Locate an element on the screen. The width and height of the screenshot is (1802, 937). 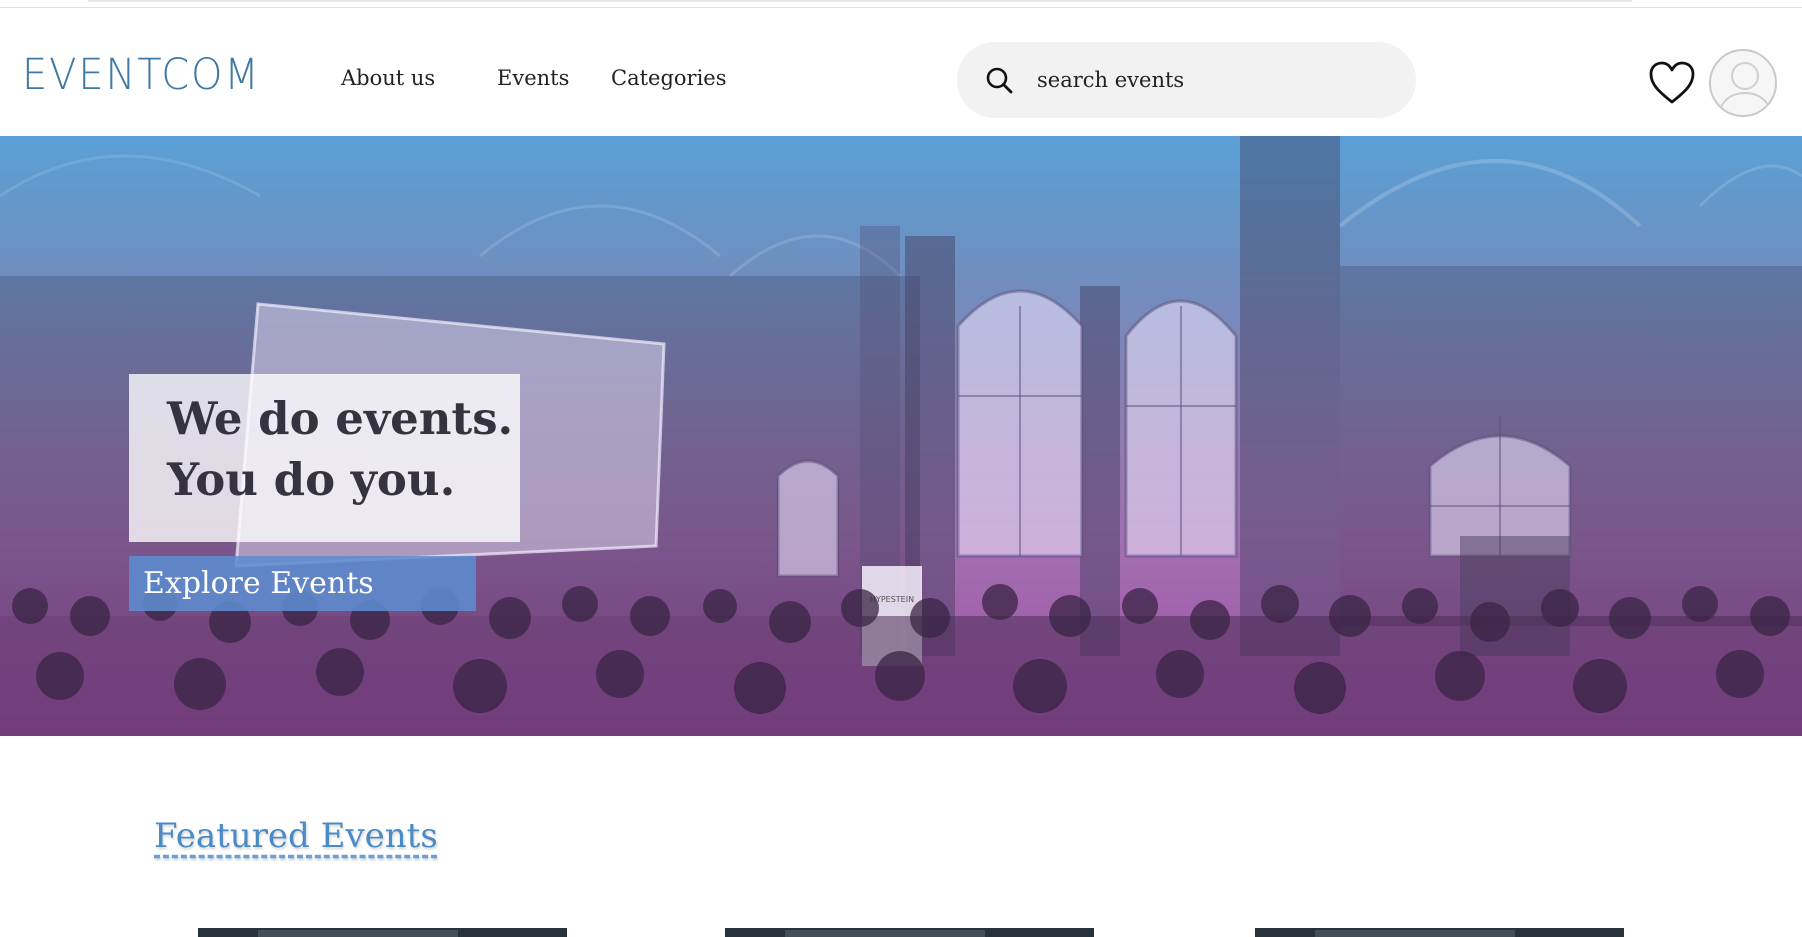
search-input is located at coordinates (1212, 80).